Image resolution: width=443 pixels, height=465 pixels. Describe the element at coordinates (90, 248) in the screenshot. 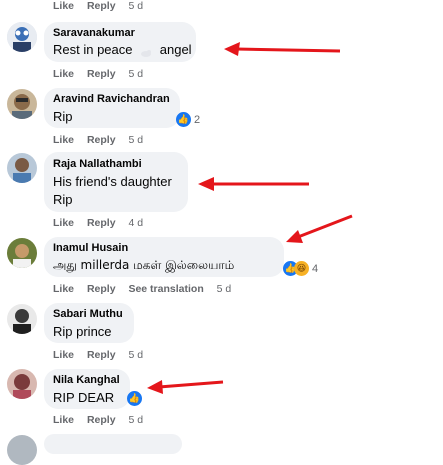

I see `comment-author: Inamul Husain` at that location.